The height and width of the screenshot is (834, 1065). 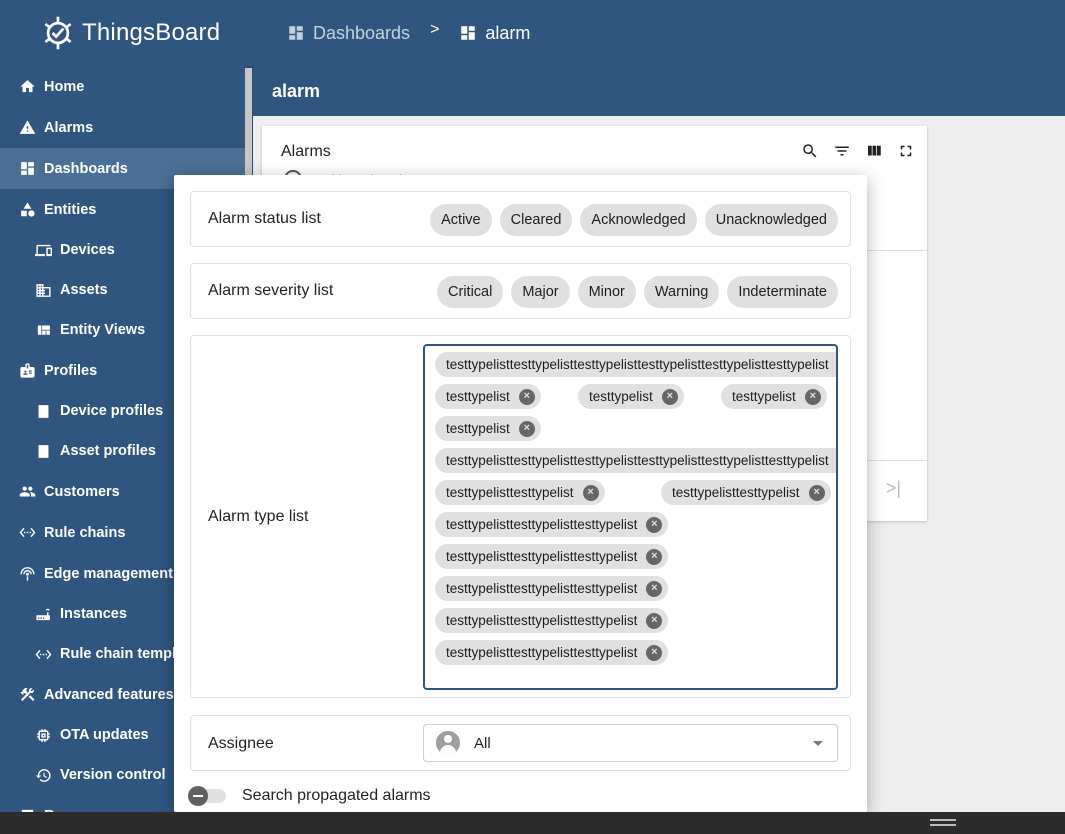 I want to click on toggle-knob, so click(x=198, y=796).